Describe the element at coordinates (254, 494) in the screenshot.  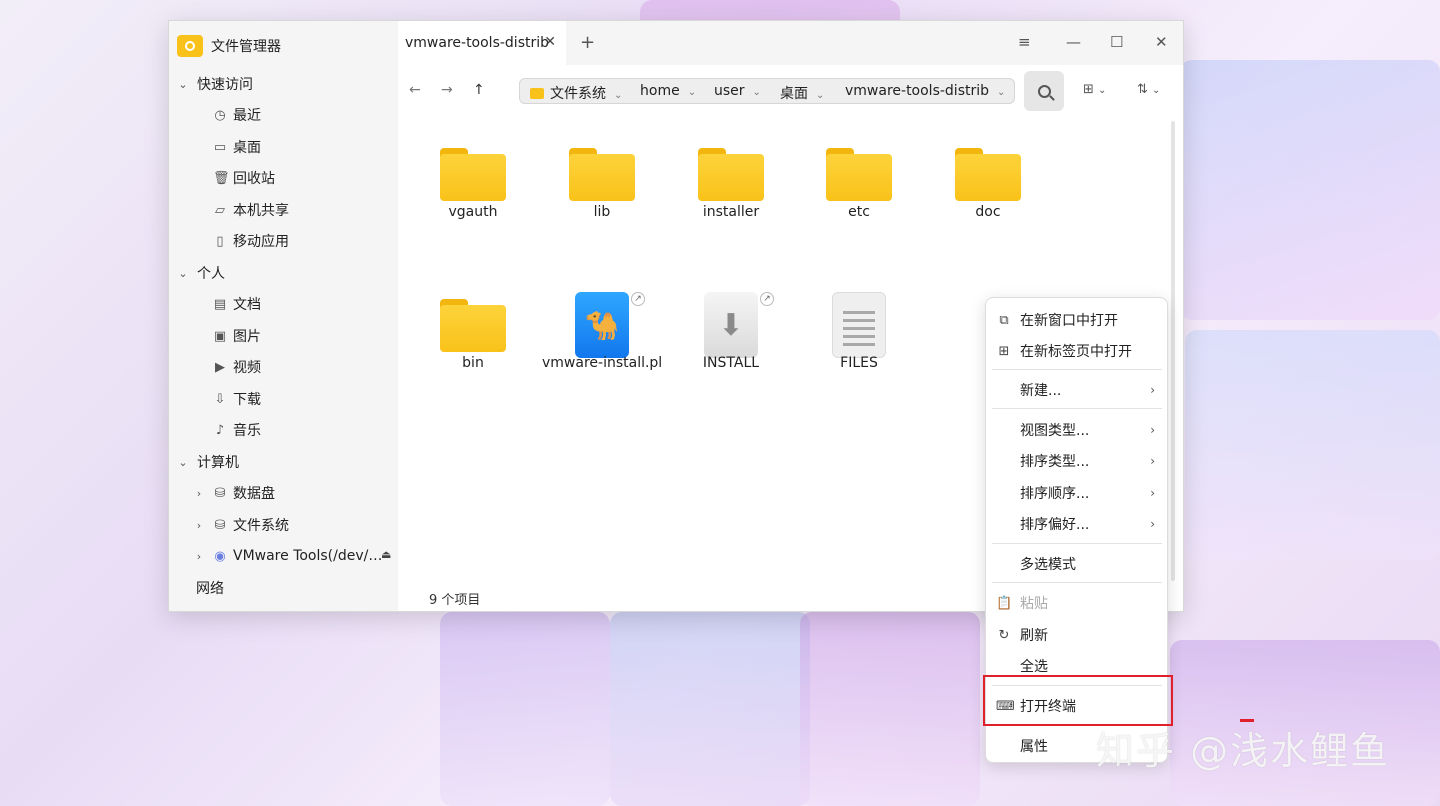
I see `sidebar-item-label: 数据盘` at that location.